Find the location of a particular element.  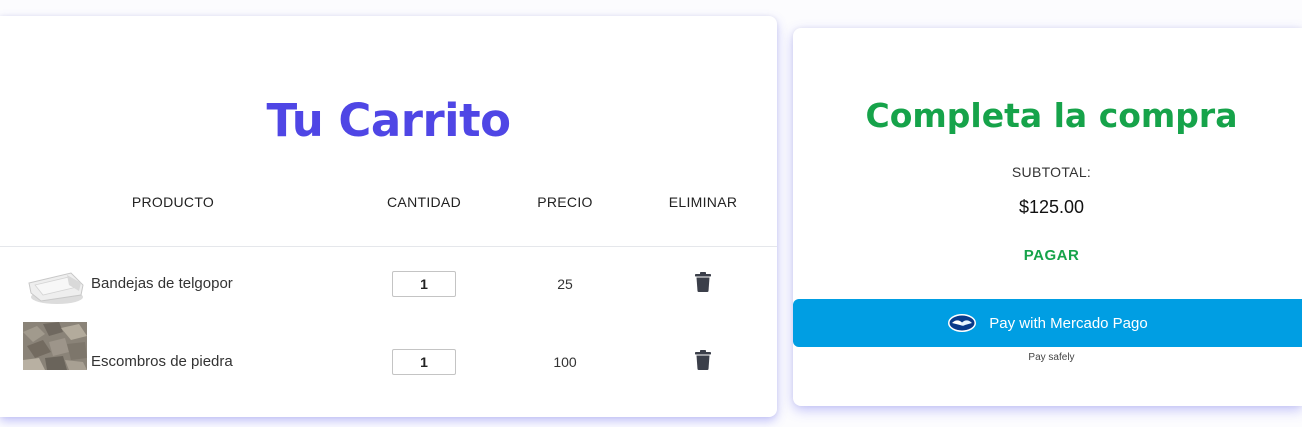

column-header-quantity: CANTIDAD is located at coordinates (424, 202).